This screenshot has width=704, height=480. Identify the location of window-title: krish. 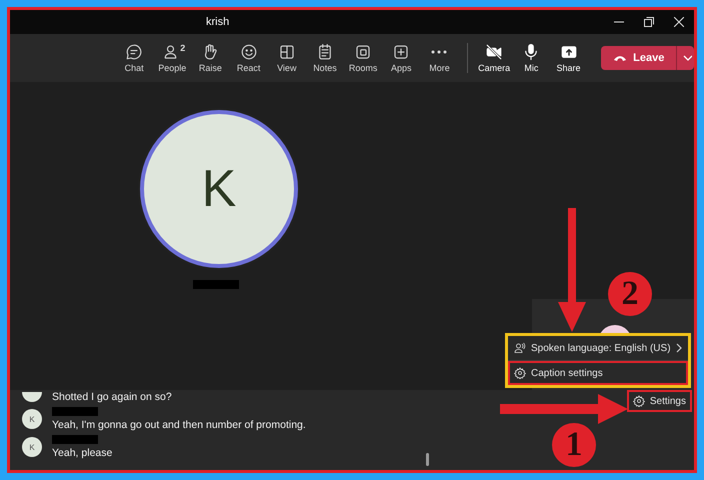
(218, 22).